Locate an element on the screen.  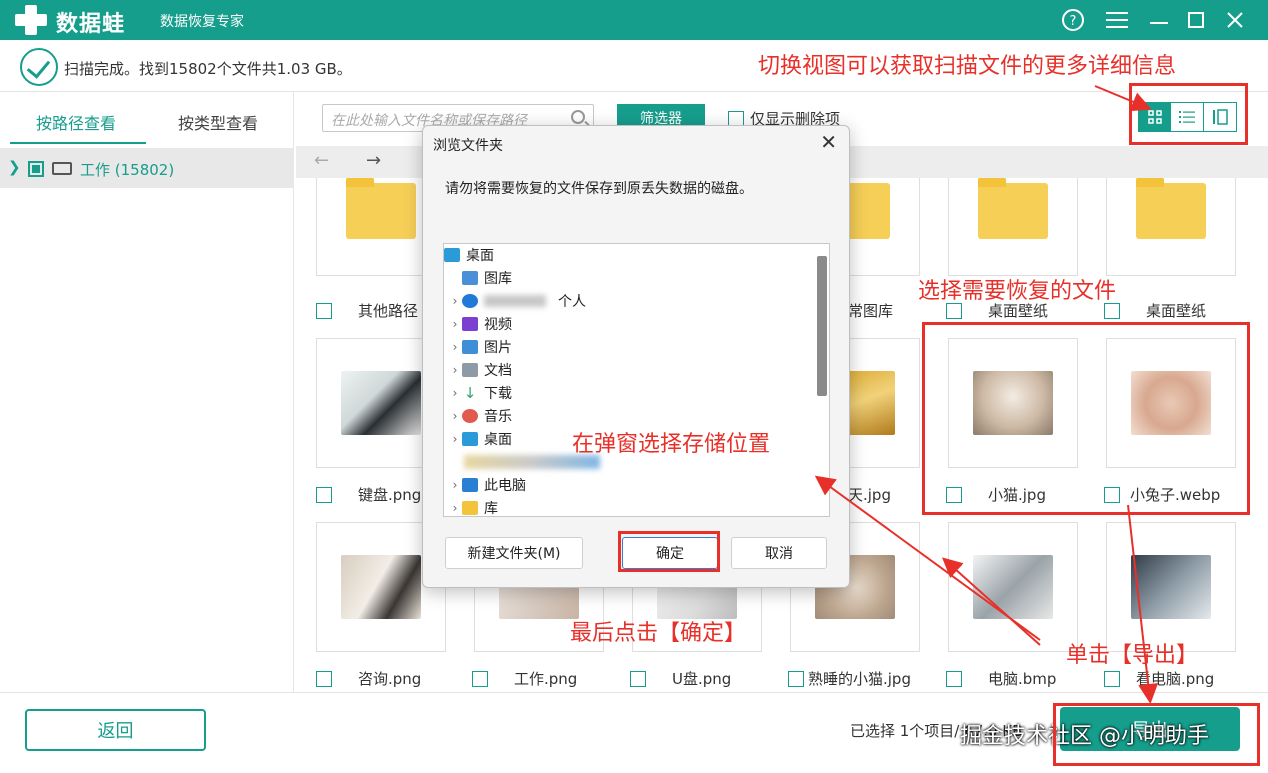
file-item: 键盘.png is located at coordinates (368, 494).